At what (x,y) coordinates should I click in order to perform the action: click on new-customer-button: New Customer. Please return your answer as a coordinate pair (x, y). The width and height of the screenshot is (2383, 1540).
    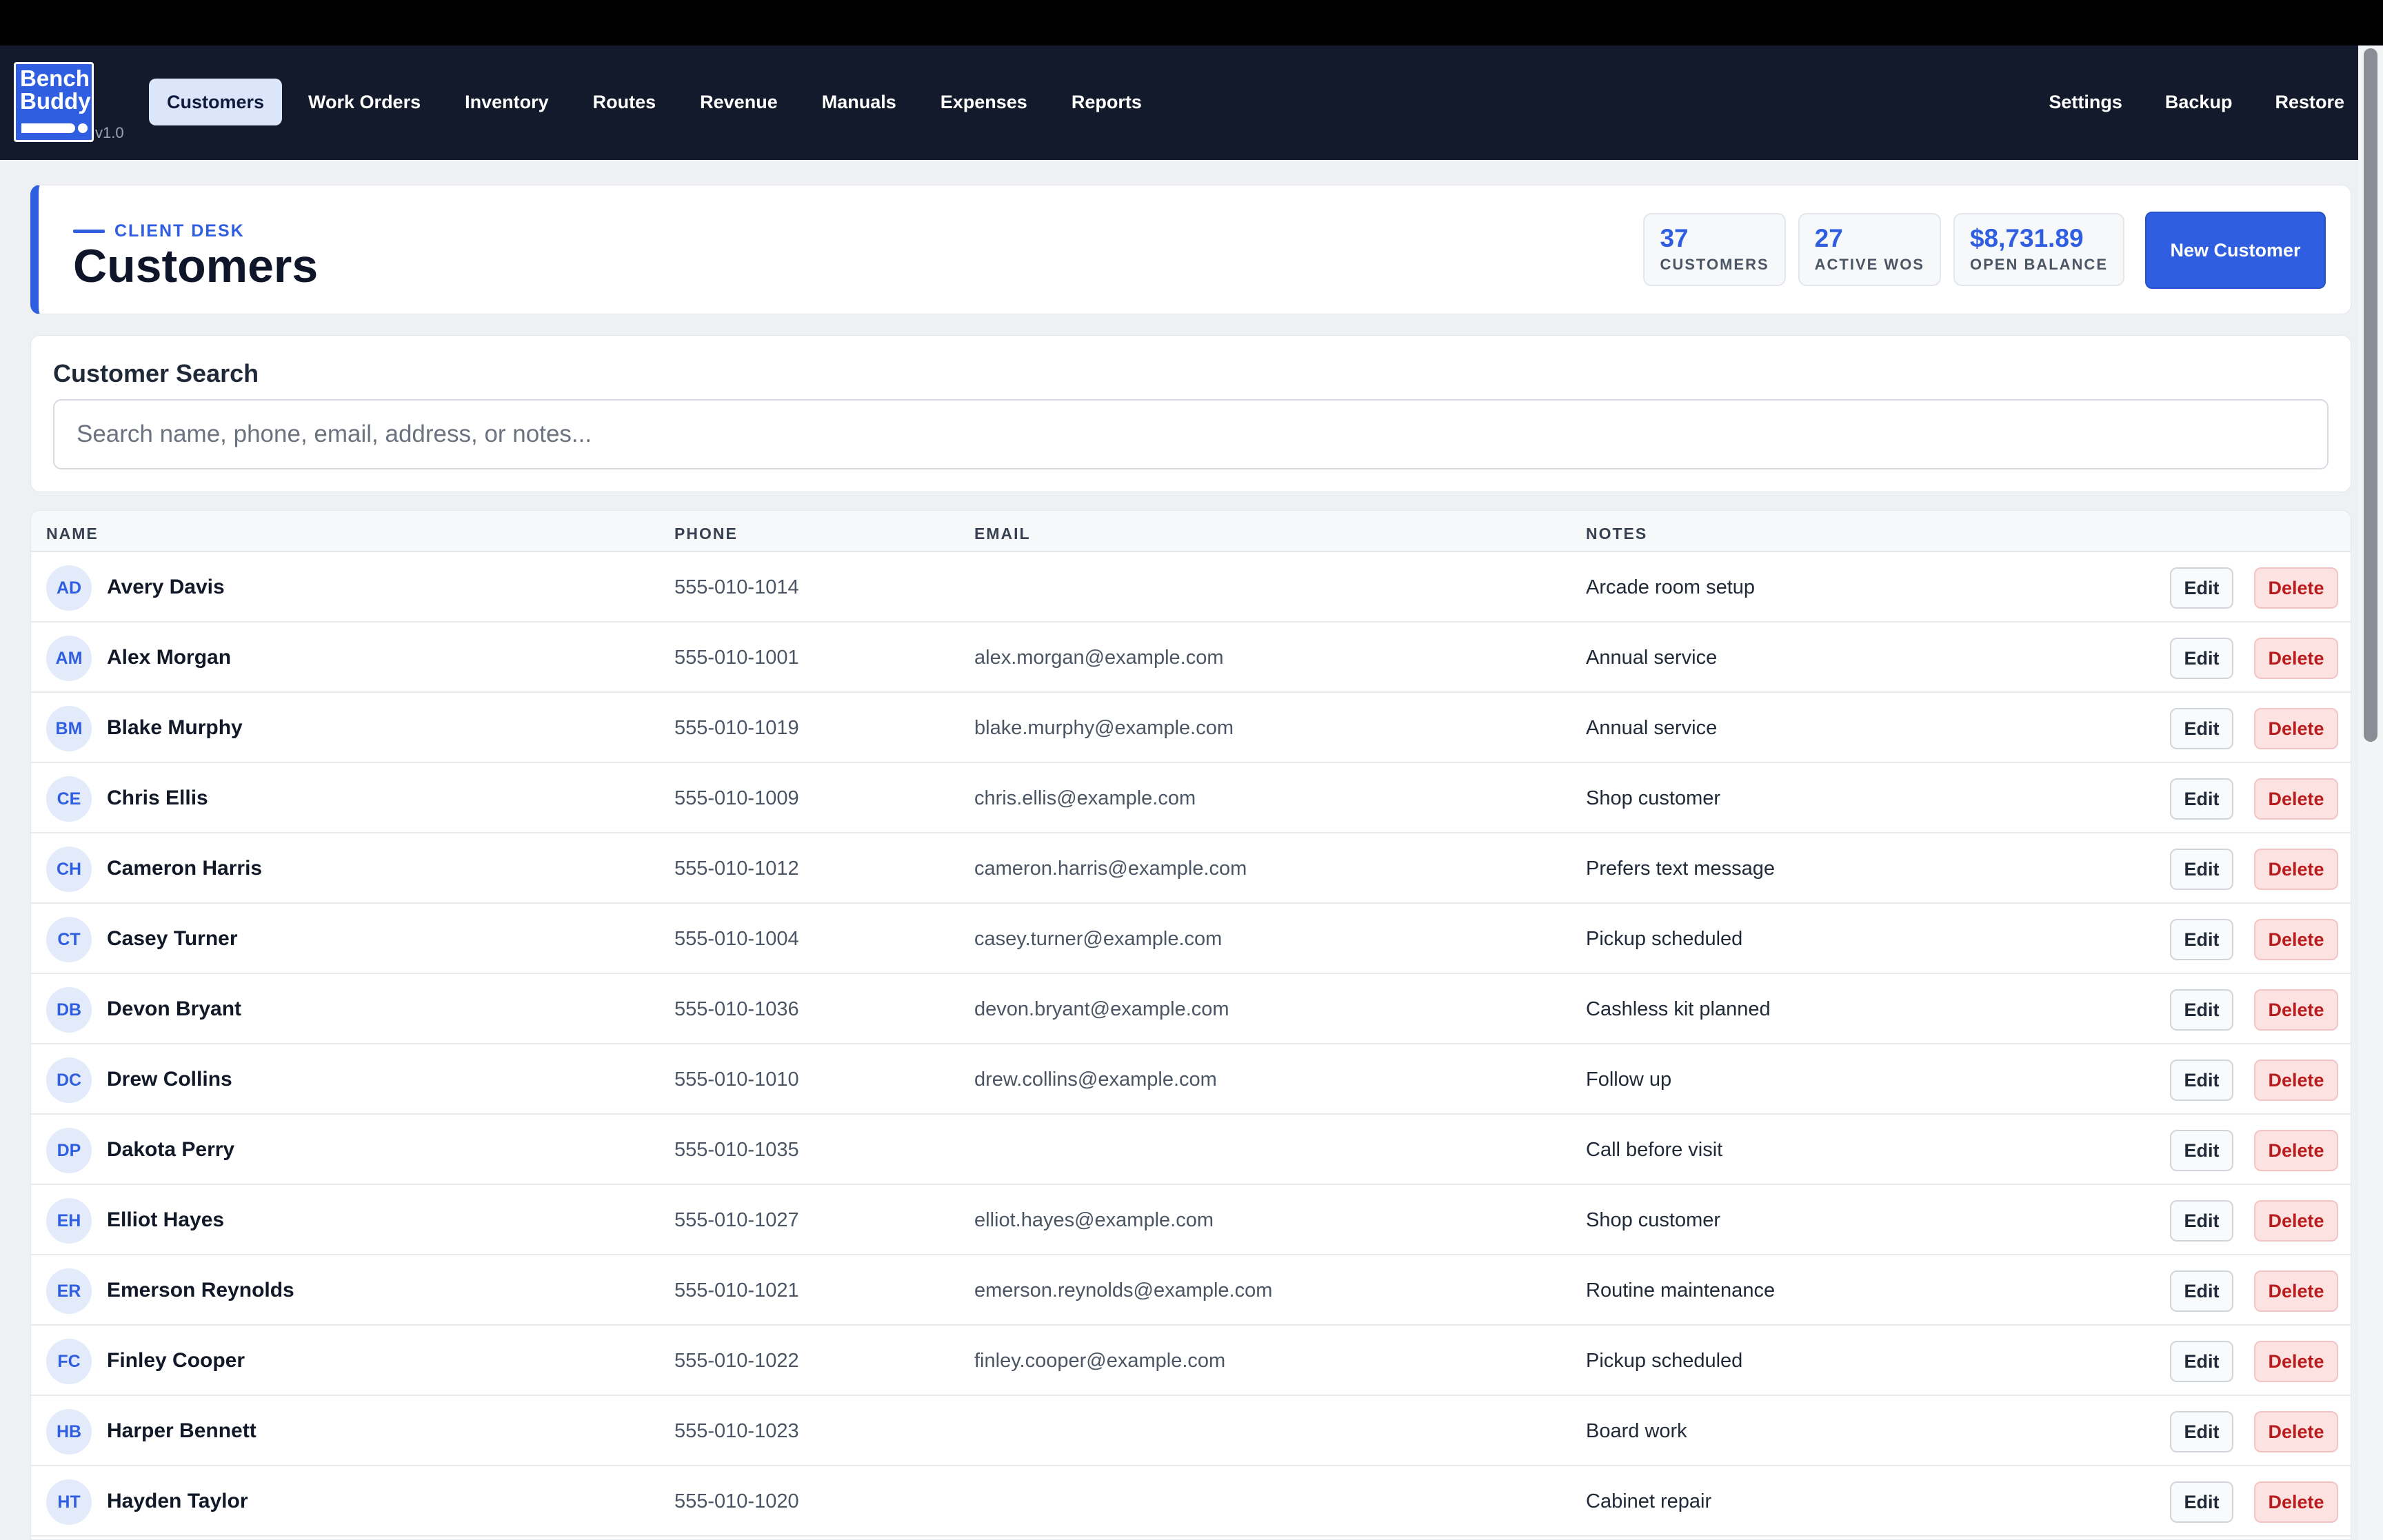
    Looking at the image, I should click on (2235, 251).